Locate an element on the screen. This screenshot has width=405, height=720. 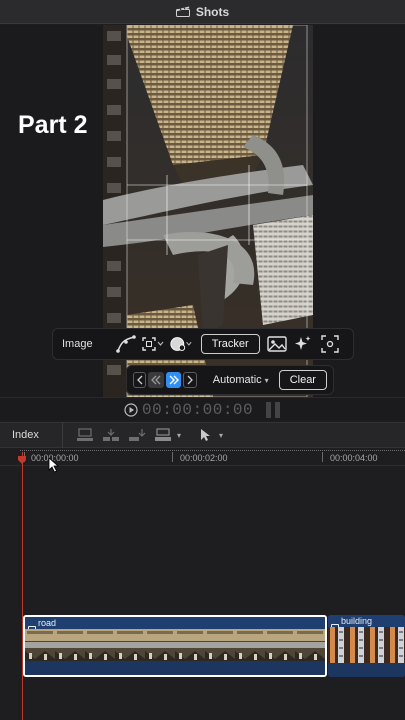
timeline-clip-building: building is located at coordinates (366, 646).